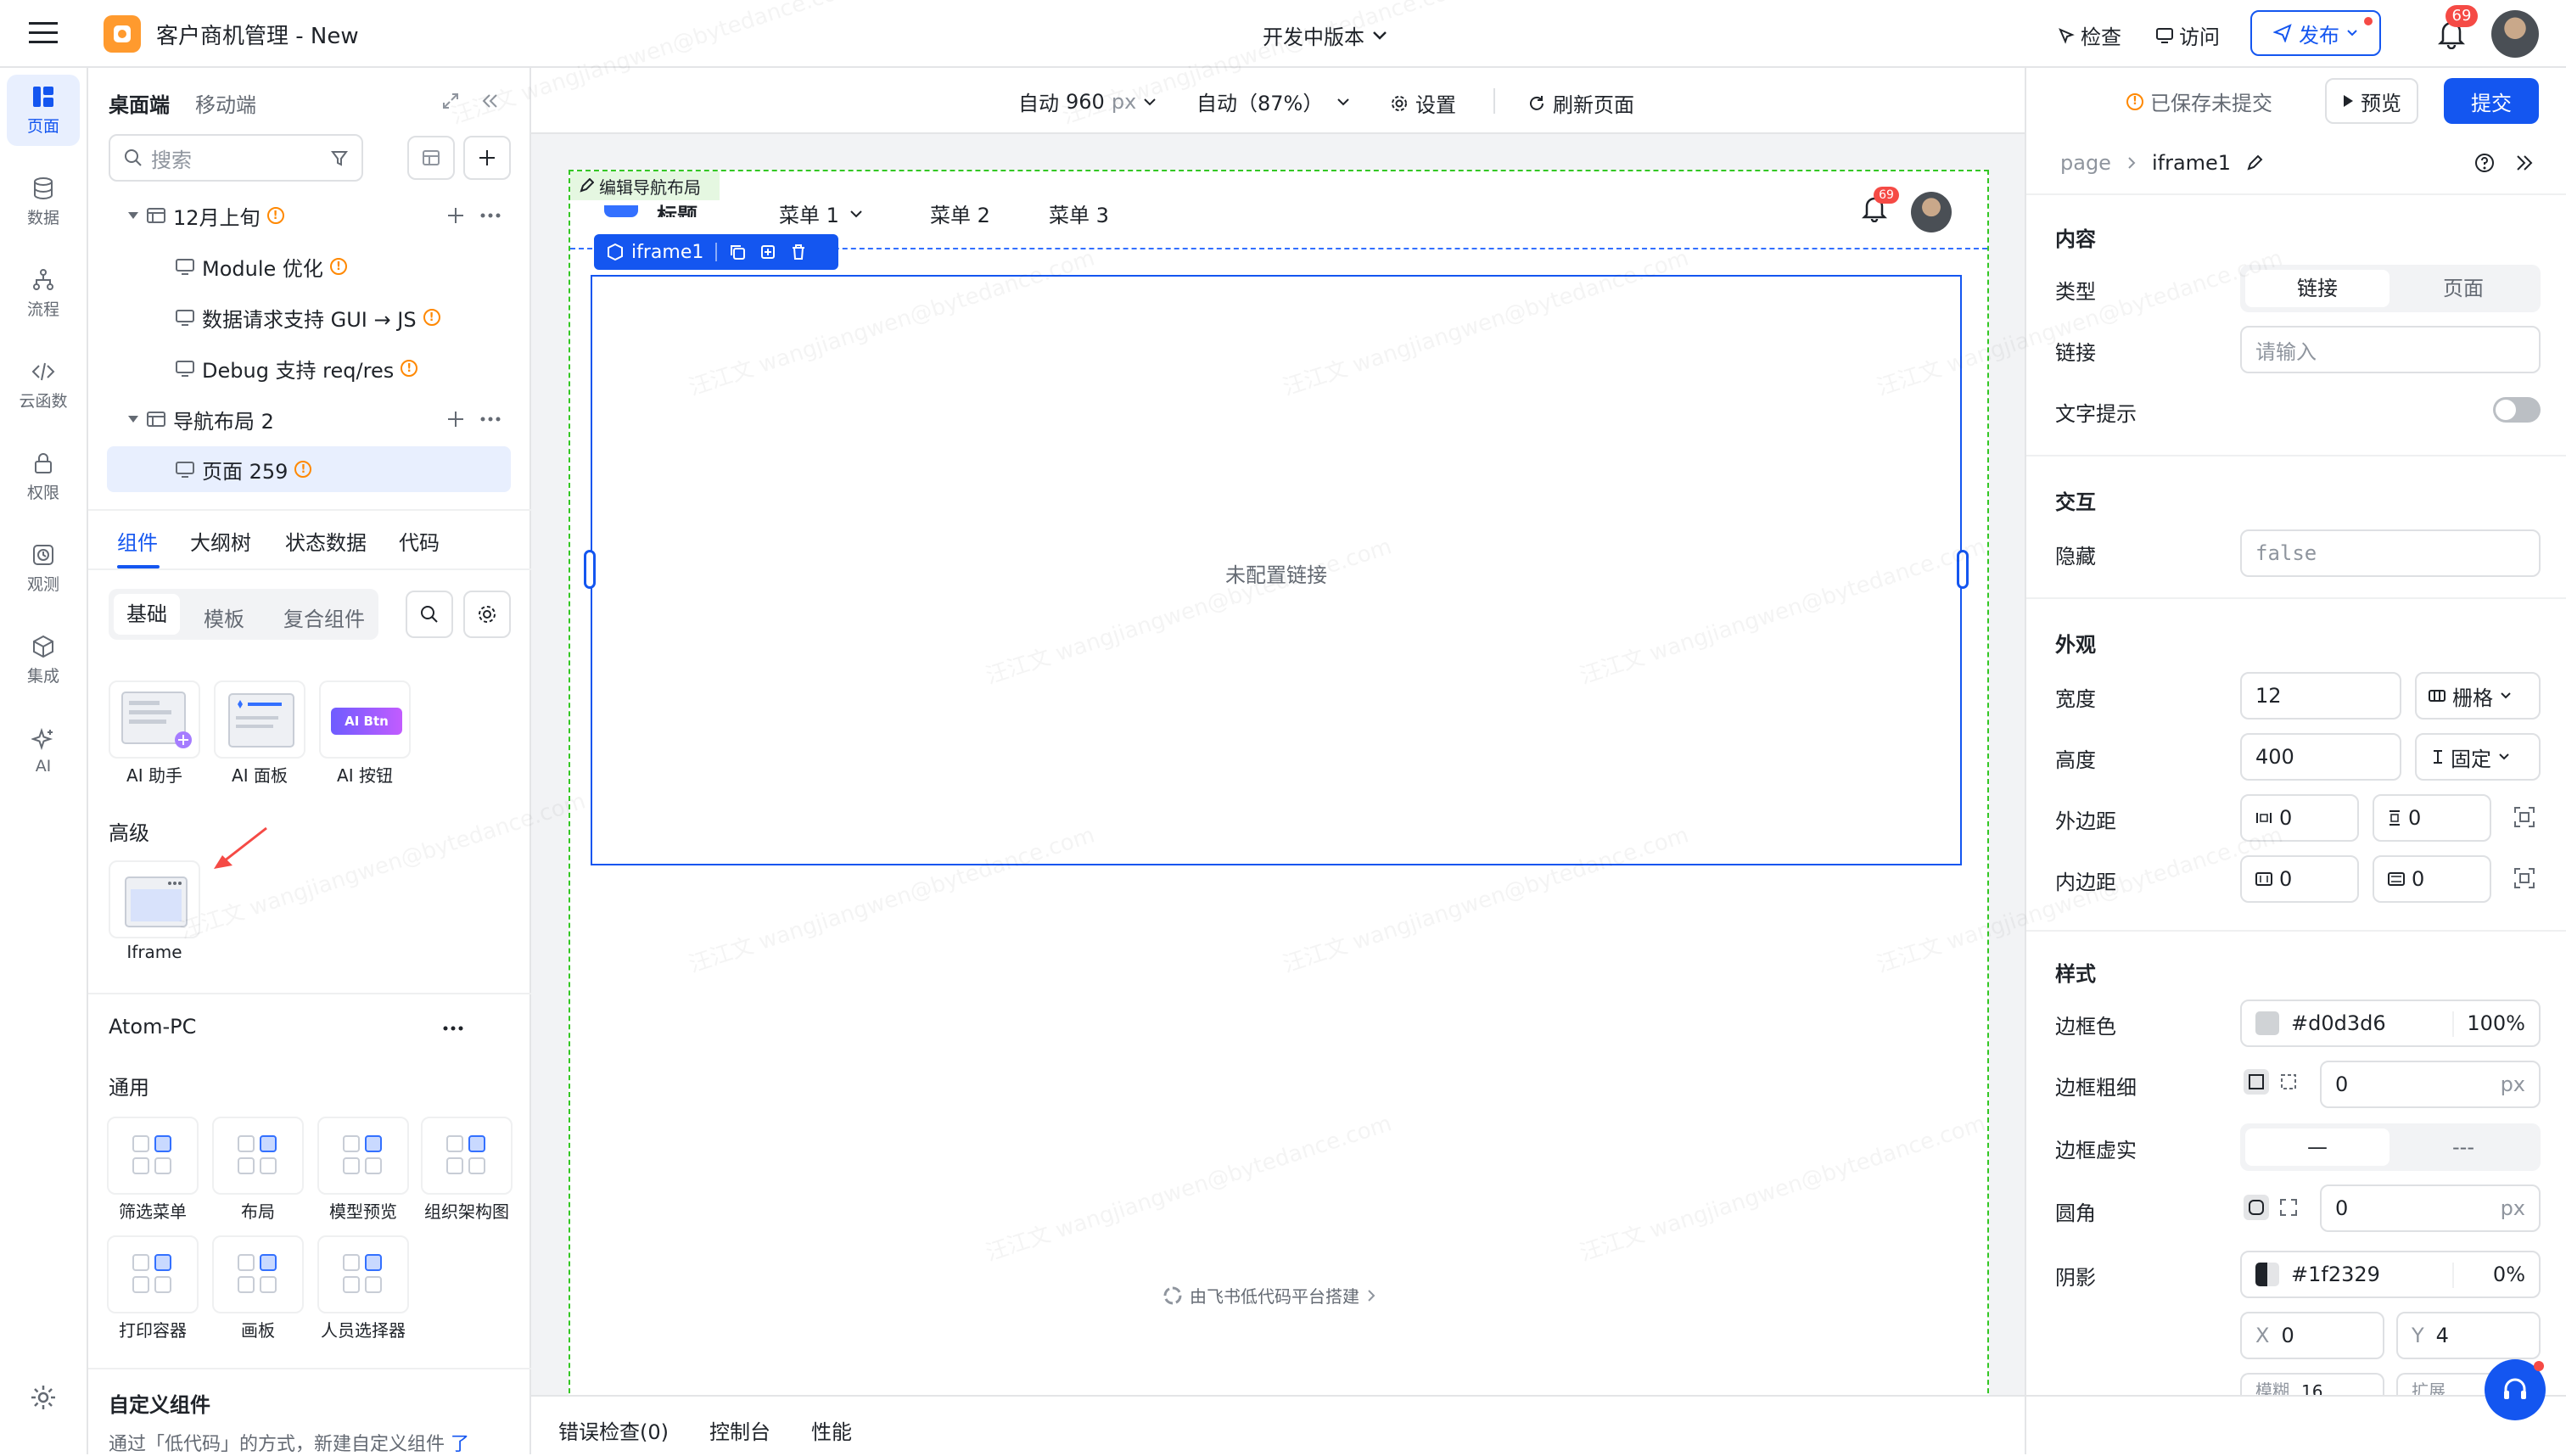 The image size is (2566, 1456). What do you see at coordinates (831, 1430) in the screenshot?
I see `tab-performance: 性能` at bounding box center [831, 1430].